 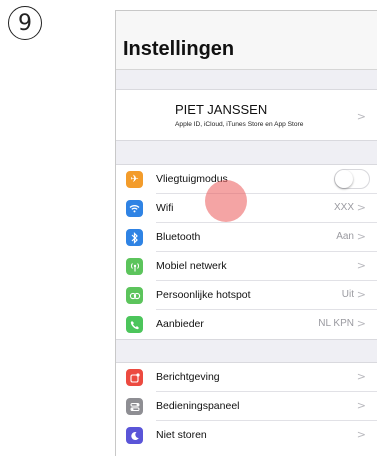 What do you see at coordinates (134, 435) in the screenshot?
I see `moon-icon` at bounding box center [134, 435].